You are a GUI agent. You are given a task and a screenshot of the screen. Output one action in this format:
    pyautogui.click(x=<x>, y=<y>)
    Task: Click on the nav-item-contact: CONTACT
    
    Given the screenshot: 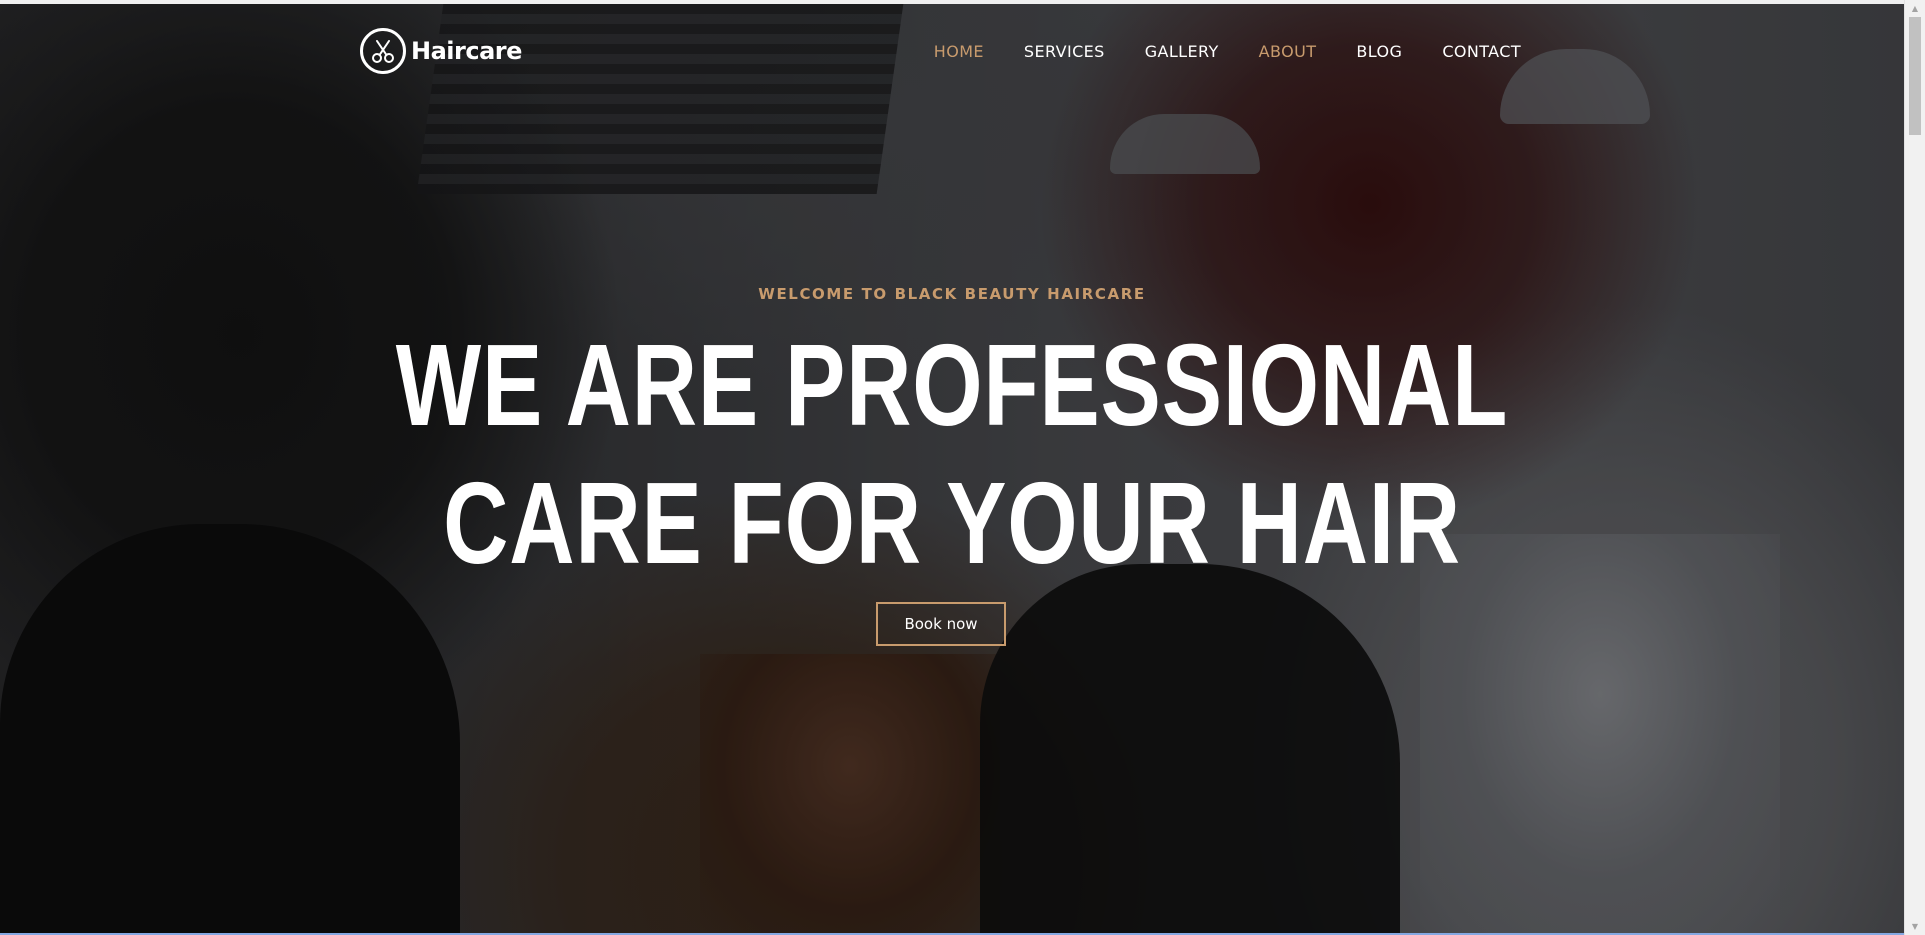 What is the action you would take?
    pyautogui.click(x=1481, y=51)
    